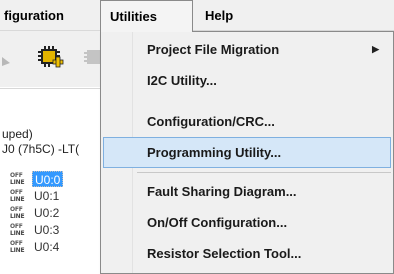 Image resolution: width=394 pixels, height=274 pixels. Describe the element at coordinates (9, 56) in the screenshot. I see `partial-icon` at that location.